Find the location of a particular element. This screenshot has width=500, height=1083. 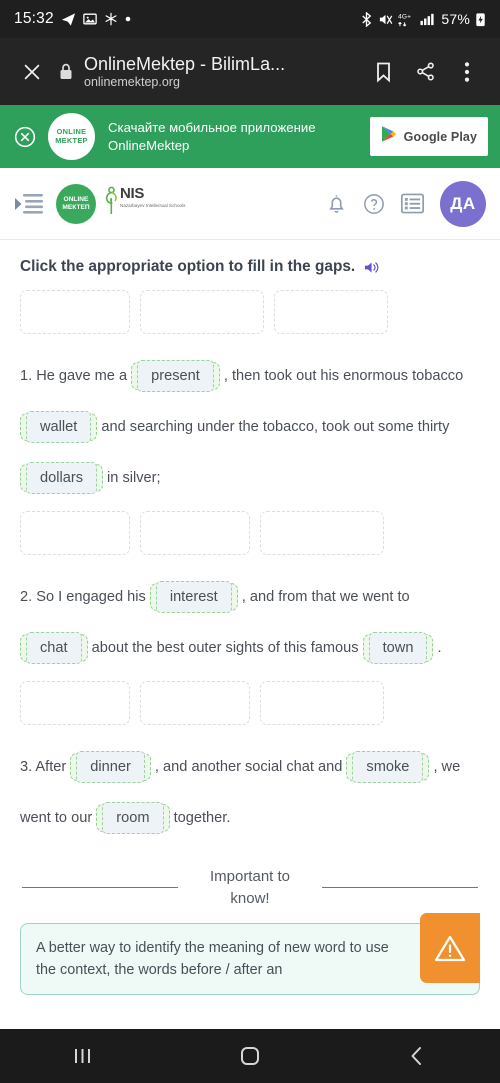

filled-chip: dinner is located at coordinates (110, 767).